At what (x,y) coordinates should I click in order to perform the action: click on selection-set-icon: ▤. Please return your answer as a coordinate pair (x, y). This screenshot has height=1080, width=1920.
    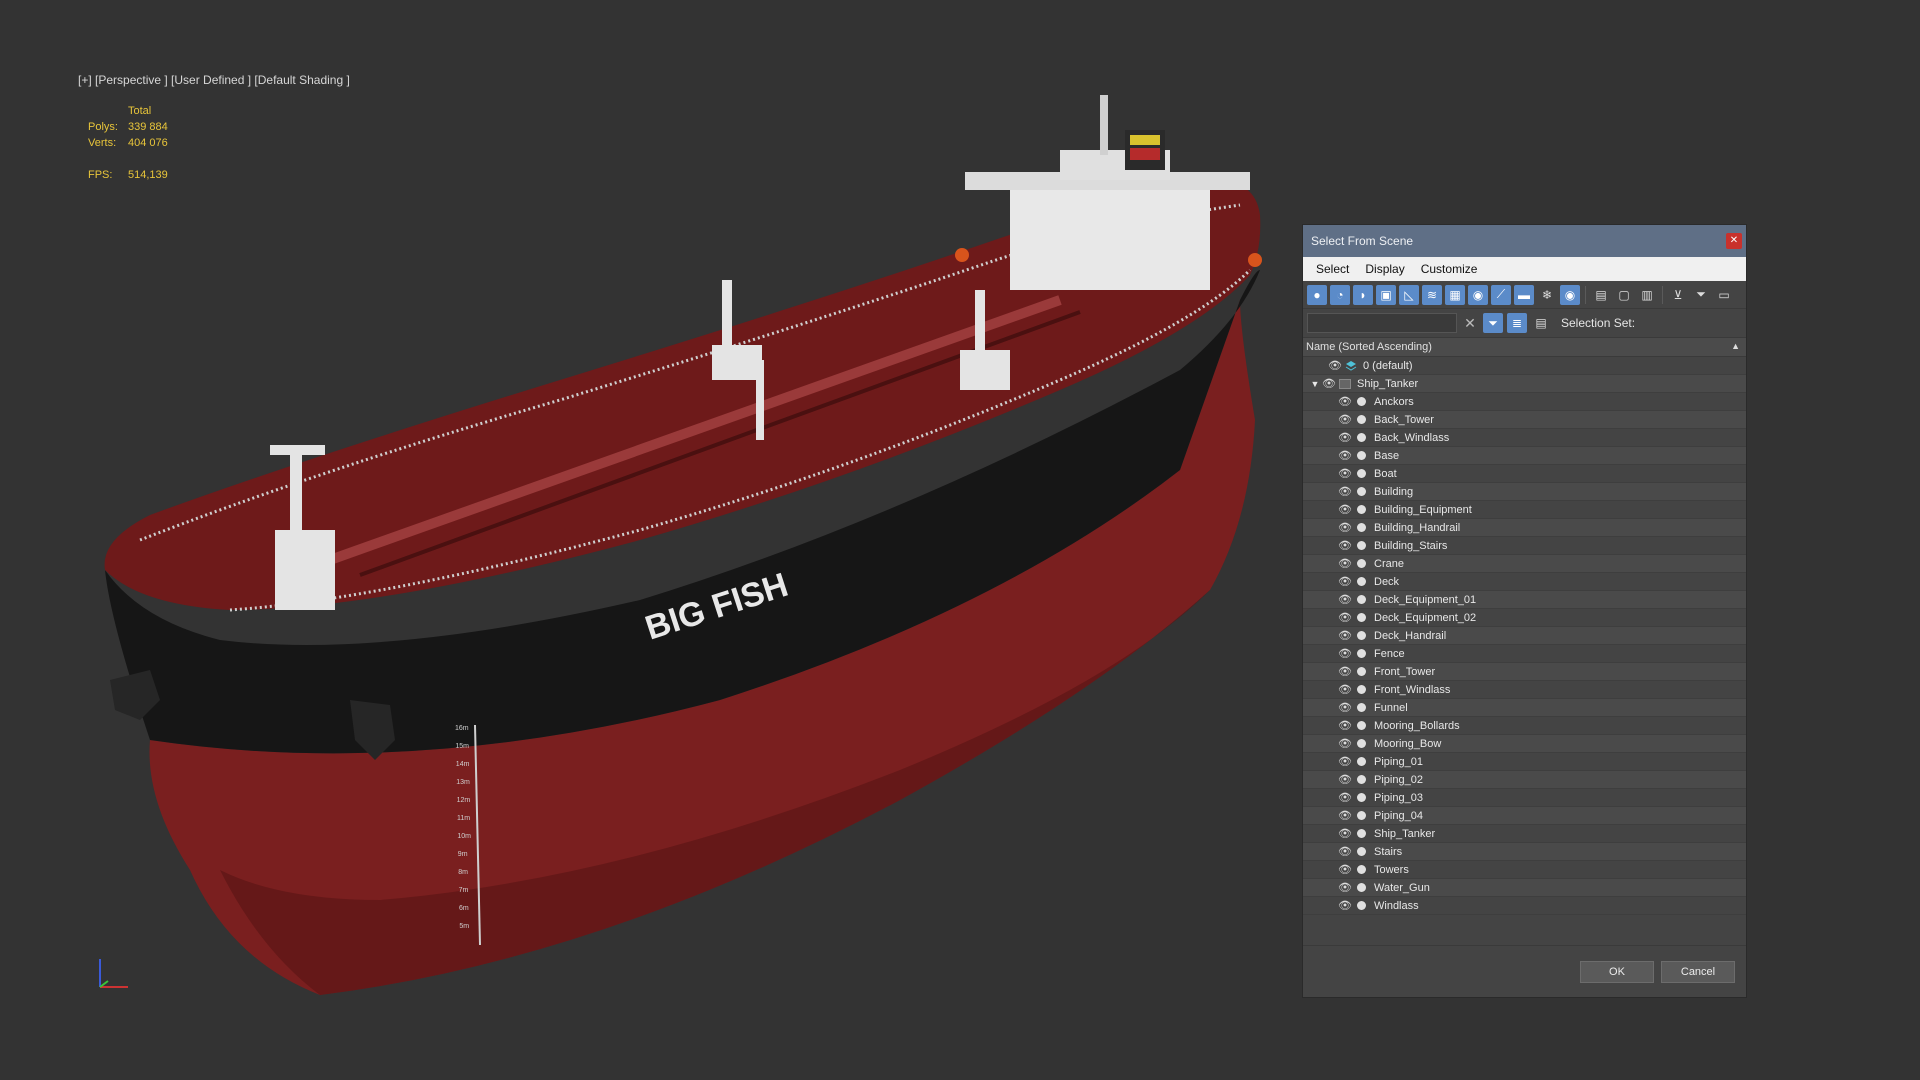
    Looking at the image, I should click on (1541, 323).